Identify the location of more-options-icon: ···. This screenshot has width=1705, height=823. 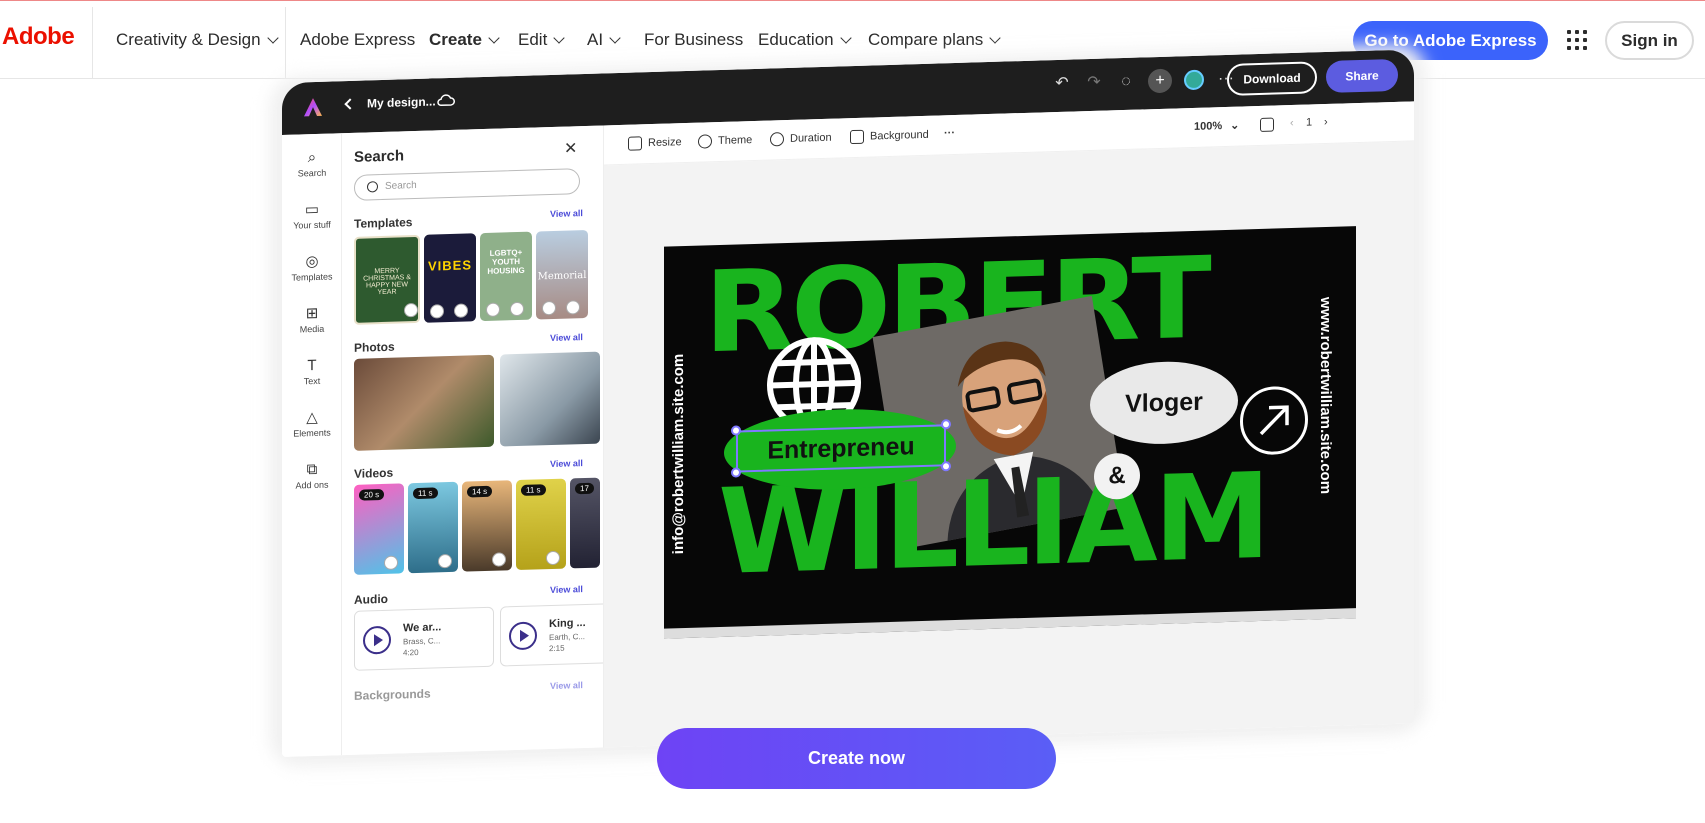
(949, 133).